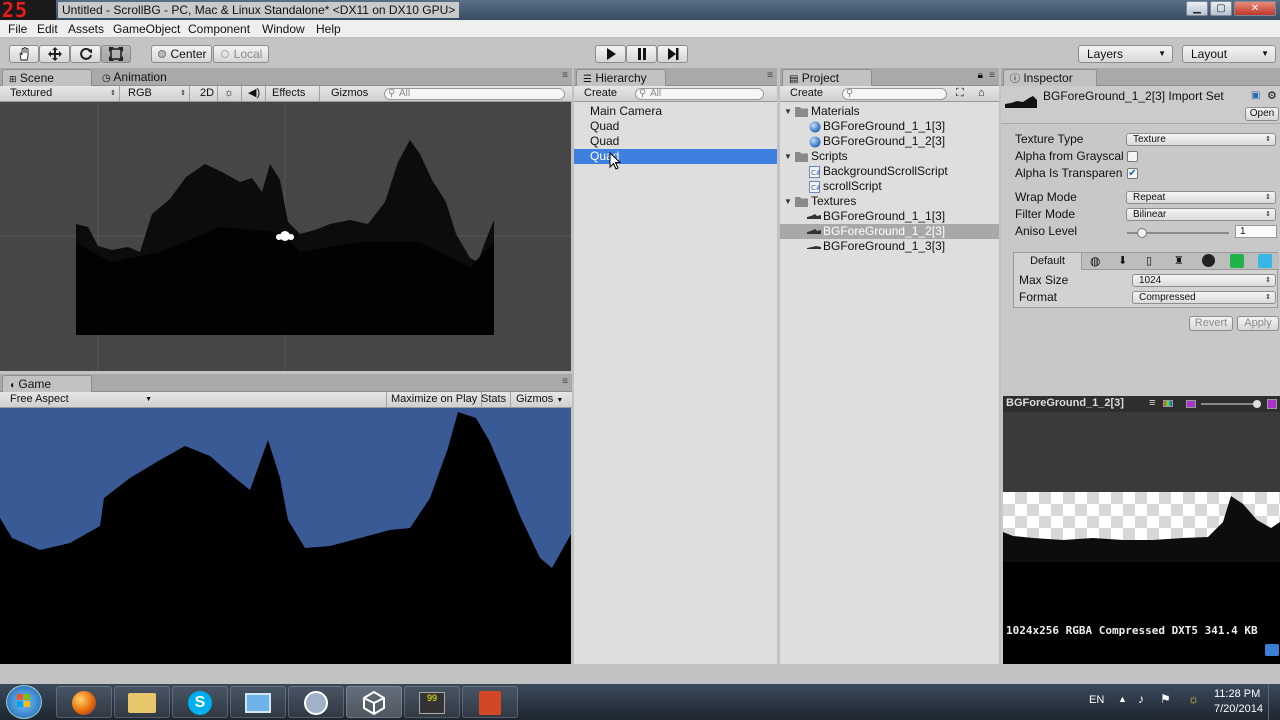  Describe the element at coordinates (494, 399) in the screenshot. I see `stats-toggle: Stats` at that location.